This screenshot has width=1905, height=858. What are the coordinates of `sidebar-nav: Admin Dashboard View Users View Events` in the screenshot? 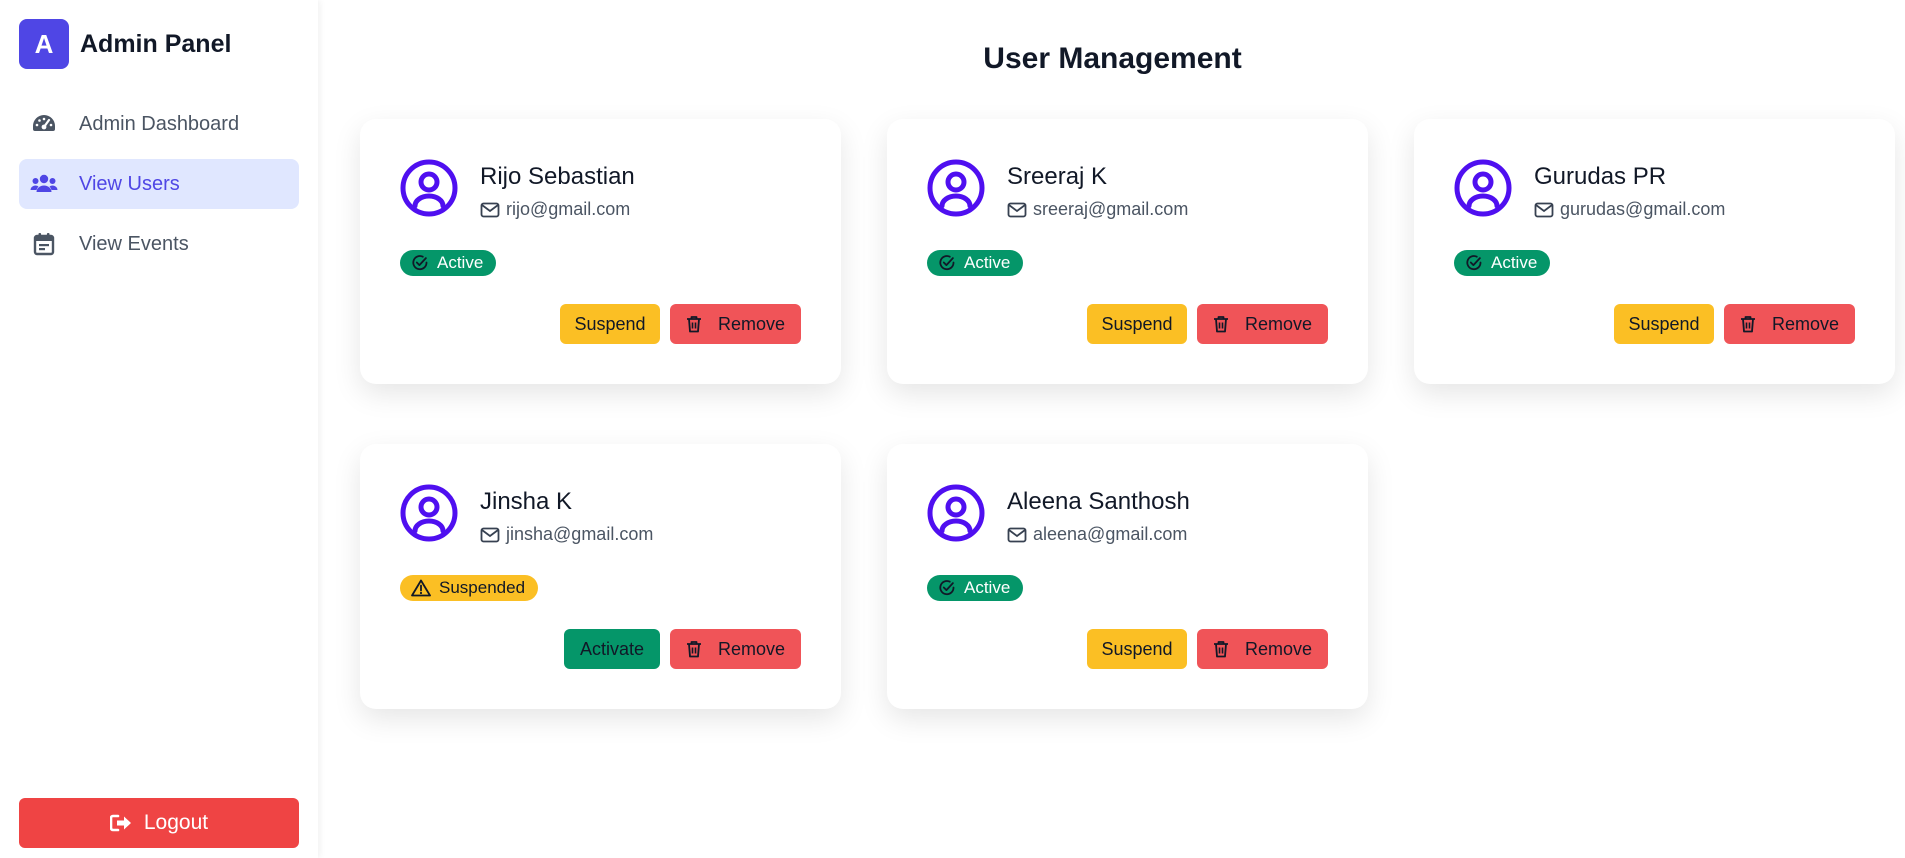 It's located at (159, 189).